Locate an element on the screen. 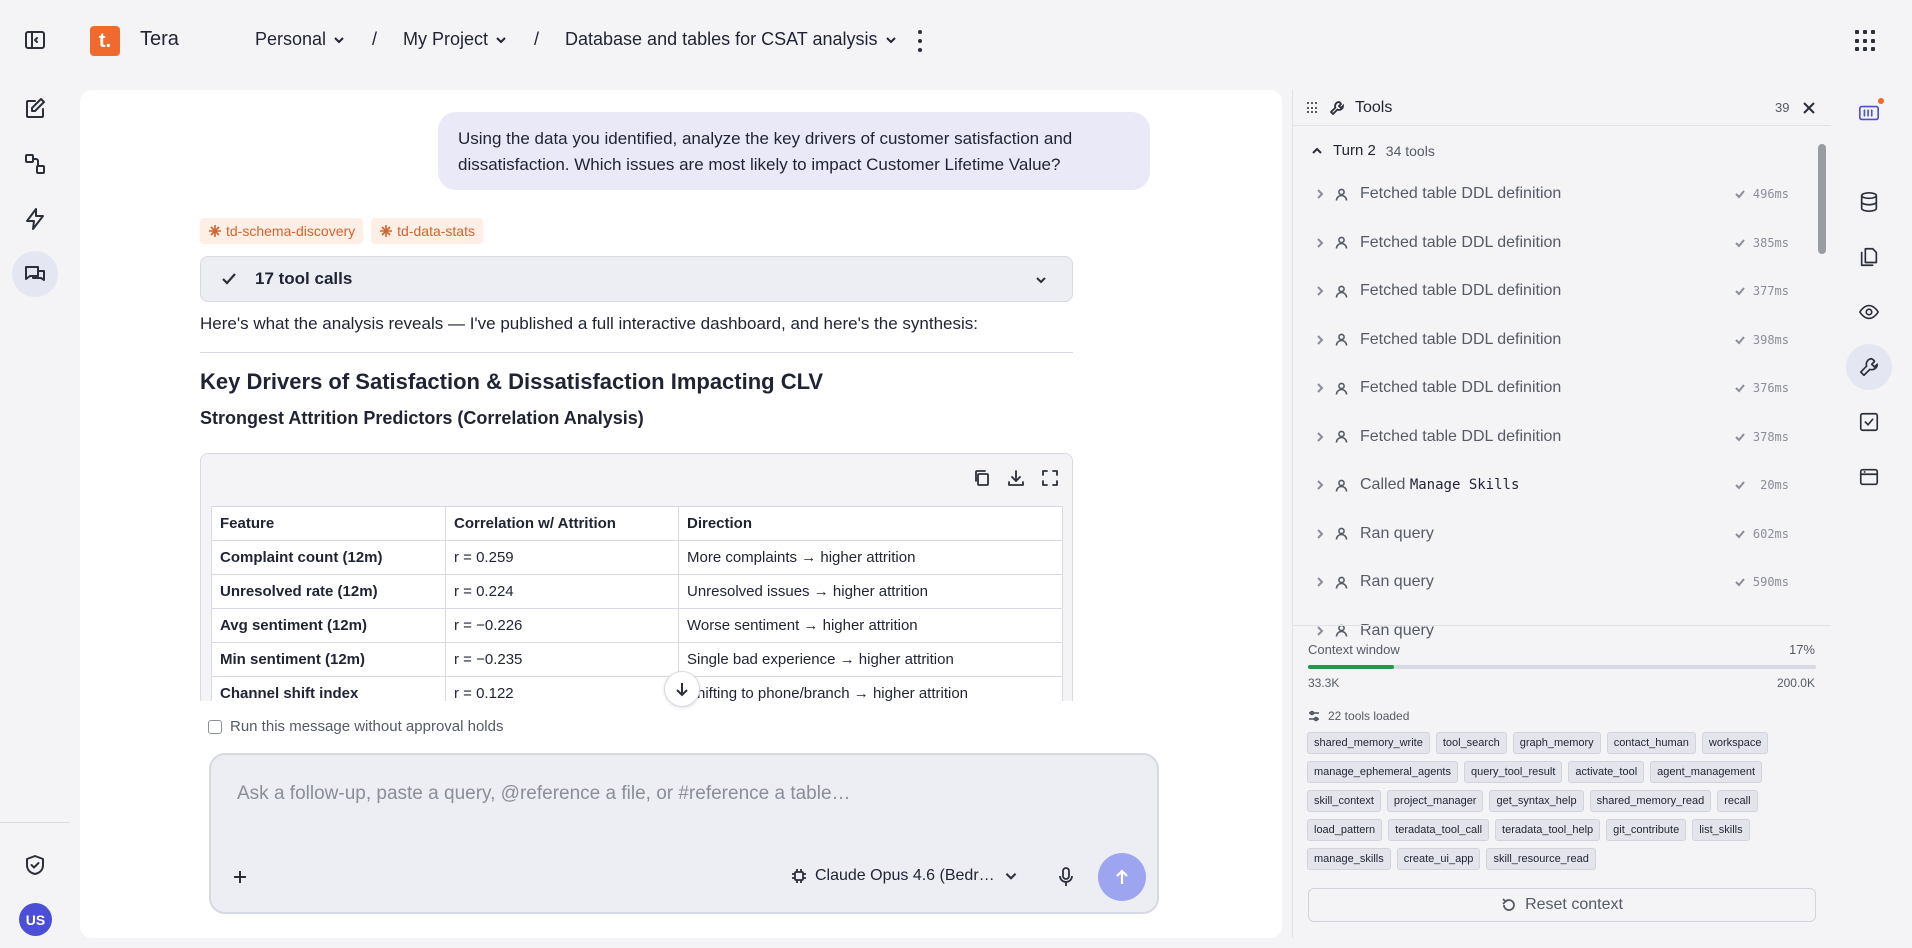 This screenshot has width=1912, height=948. tool-tag: project_manager is located at coordinates (1435, 801).